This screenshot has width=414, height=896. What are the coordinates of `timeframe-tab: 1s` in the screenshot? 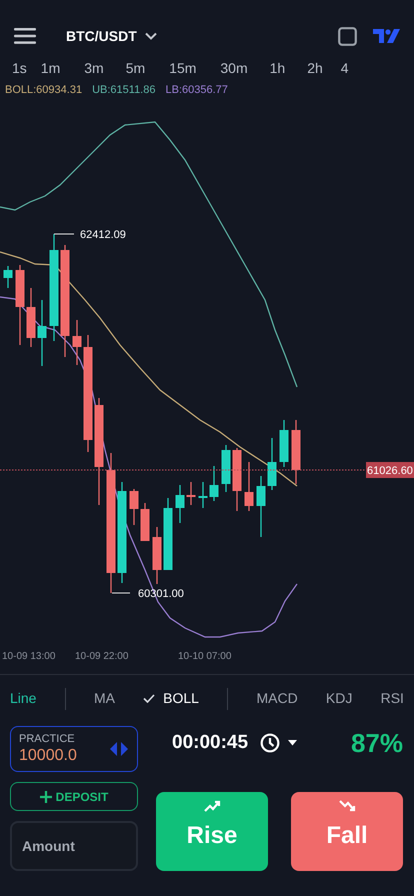 It's located at (19, 68).